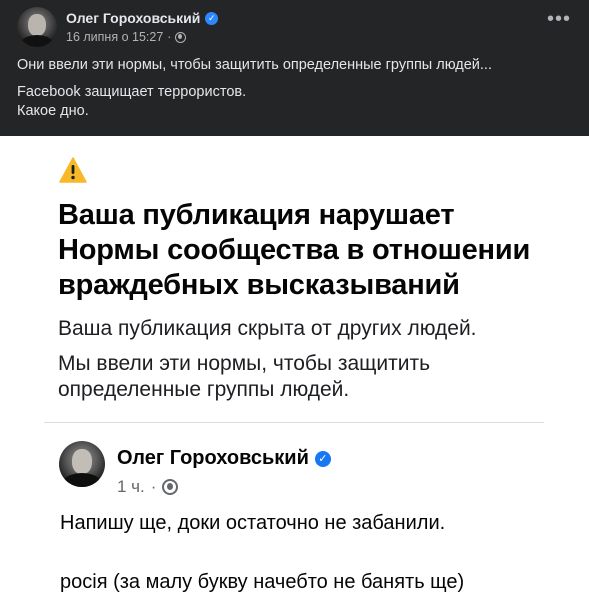  I want to click on post-meta: 16 липня о 15:27 ·, so click(126, 37).